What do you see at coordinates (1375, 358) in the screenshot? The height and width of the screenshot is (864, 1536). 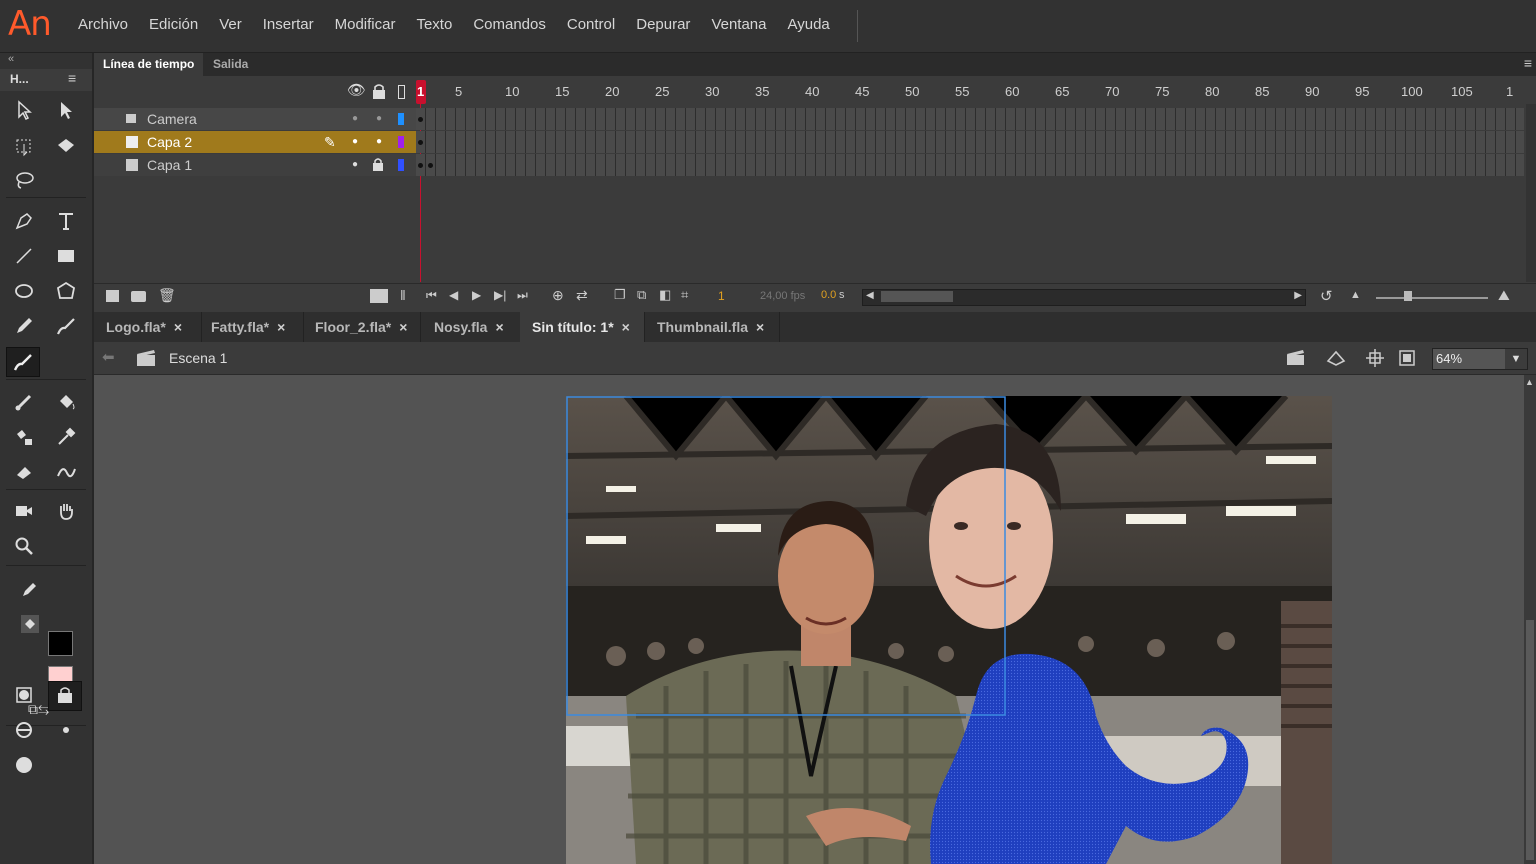 I see `center-stage-icon` at bounding box center [1375, 358].